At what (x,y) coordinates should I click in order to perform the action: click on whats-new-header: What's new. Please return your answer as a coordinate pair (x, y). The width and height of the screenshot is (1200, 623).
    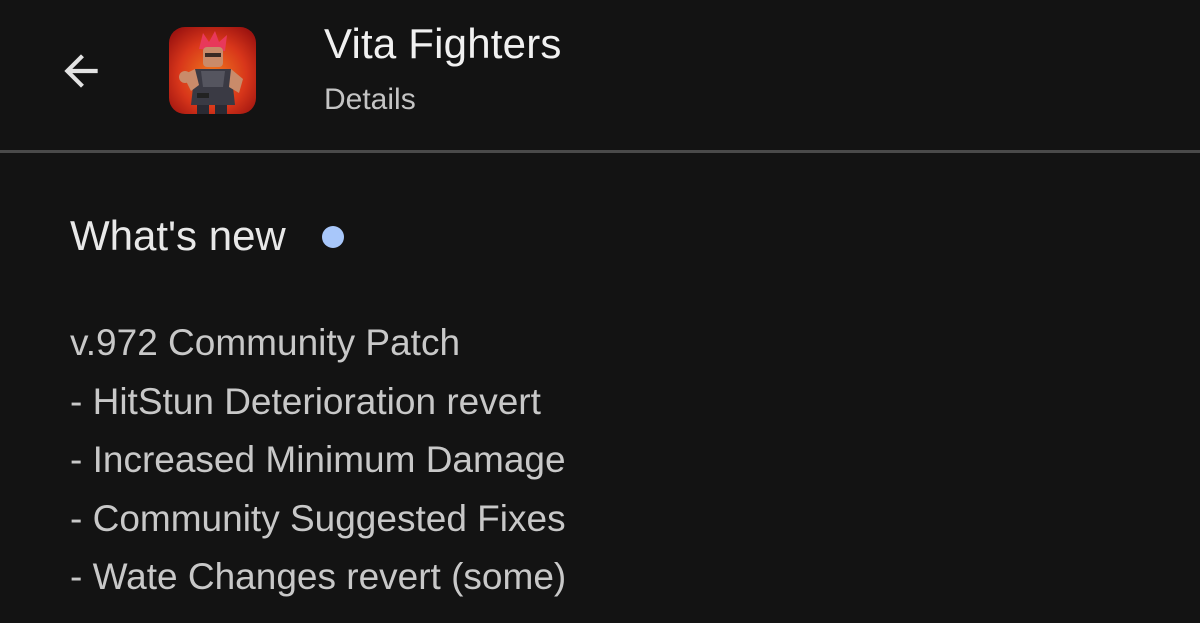
    Looking at the image, I should click on (620, 236).